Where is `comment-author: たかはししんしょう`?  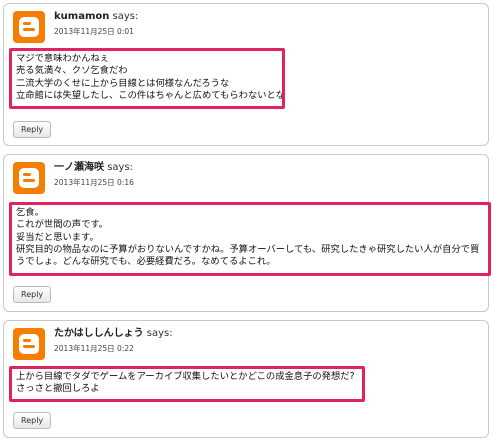
comment-author: たかはししんしょう is located at coordinates (99, 333).